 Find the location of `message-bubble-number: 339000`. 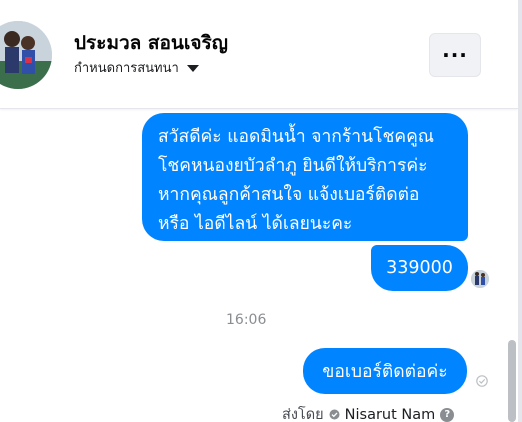

message-bubble-number: 339000 is located at coordinates (419, 268).